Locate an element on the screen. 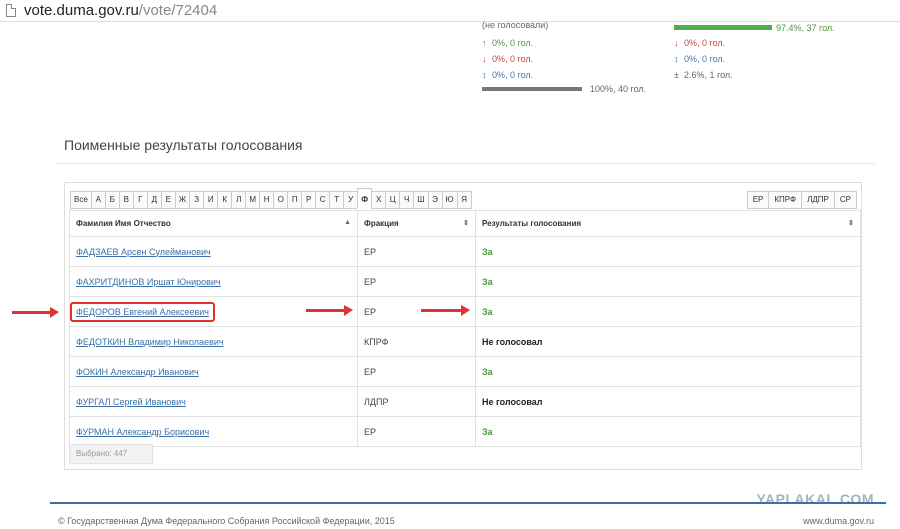  letter-tab: Ж is located at coordinates (182, 200).